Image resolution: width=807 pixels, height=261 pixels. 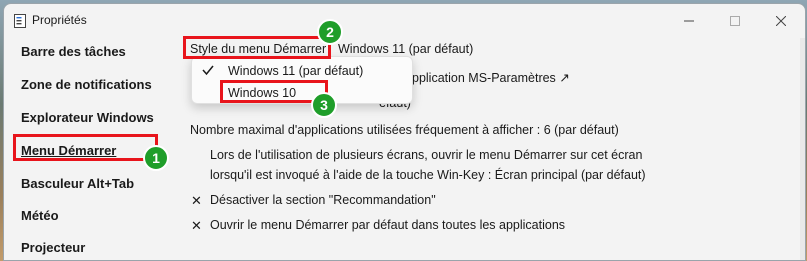 I want to click on sidebar-item-weather: Météo, so click(x=40, y=215).